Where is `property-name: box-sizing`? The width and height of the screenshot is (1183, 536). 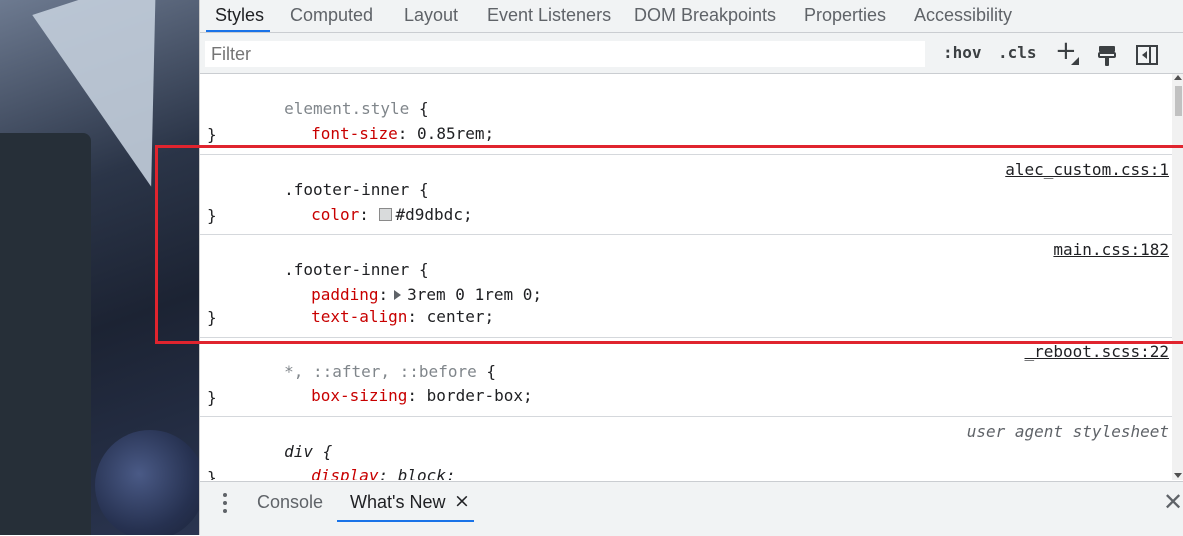 property-name: box-sizing is located at coordinates (359, 395).